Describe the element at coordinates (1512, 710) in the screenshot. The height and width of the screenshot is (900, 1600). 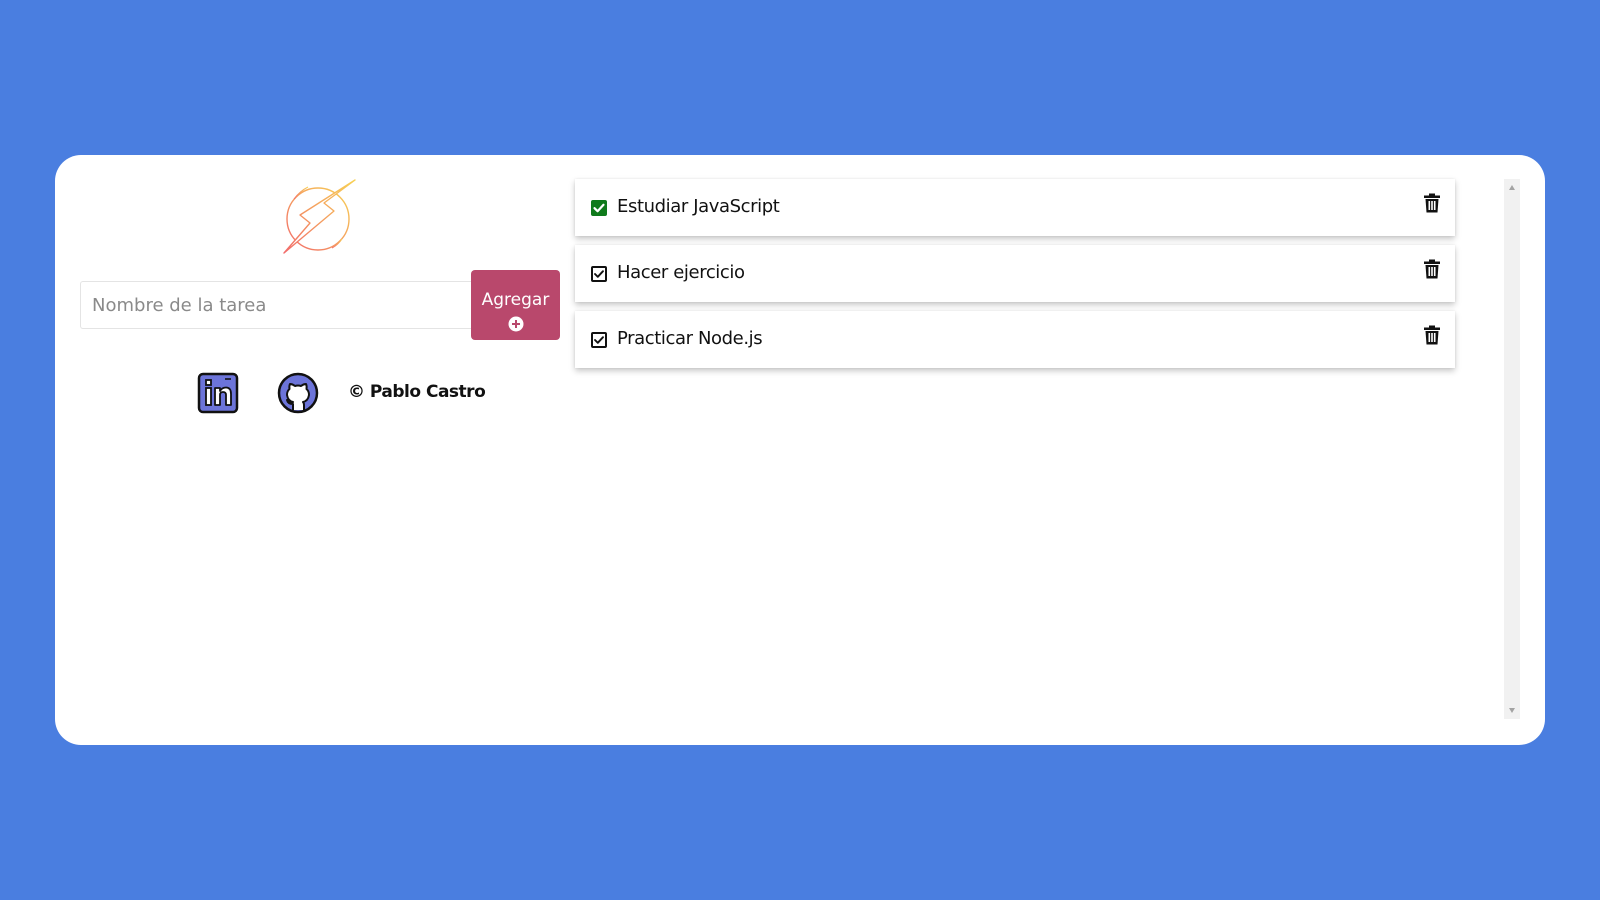
I see `scroll-down-icon` at that location.